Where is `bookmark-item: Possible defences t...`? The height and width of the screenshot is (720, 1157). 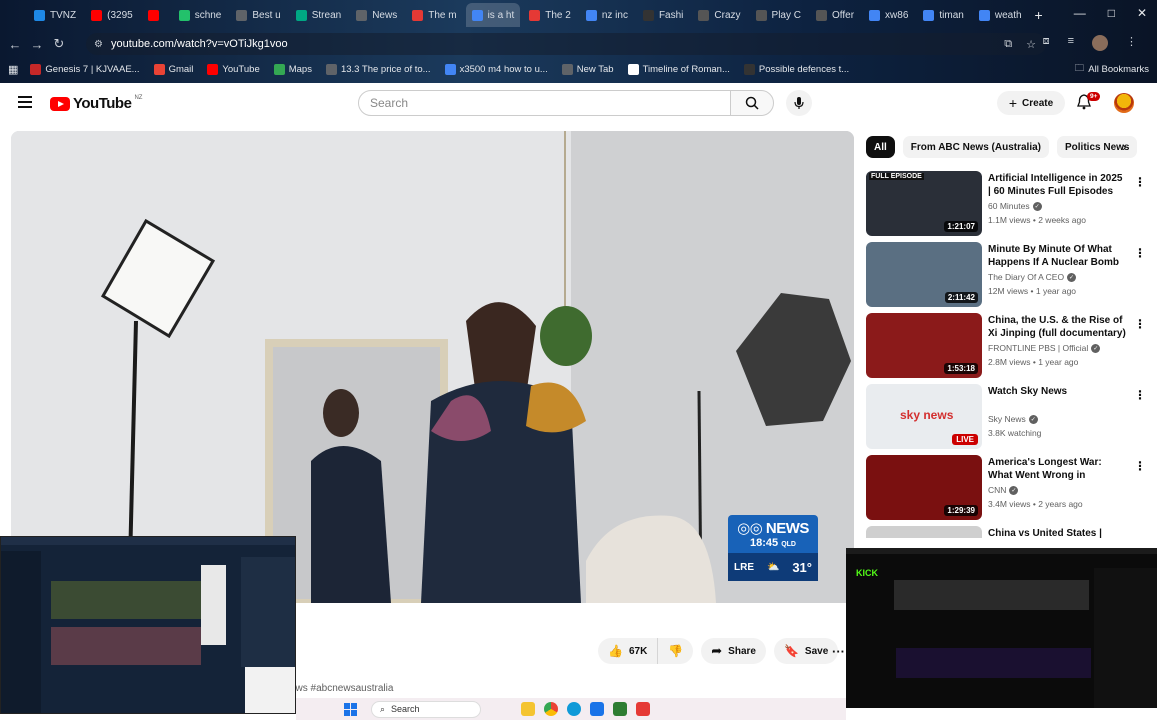
bookmark-item: Possible defences t... is located at coordinates (796, 69).